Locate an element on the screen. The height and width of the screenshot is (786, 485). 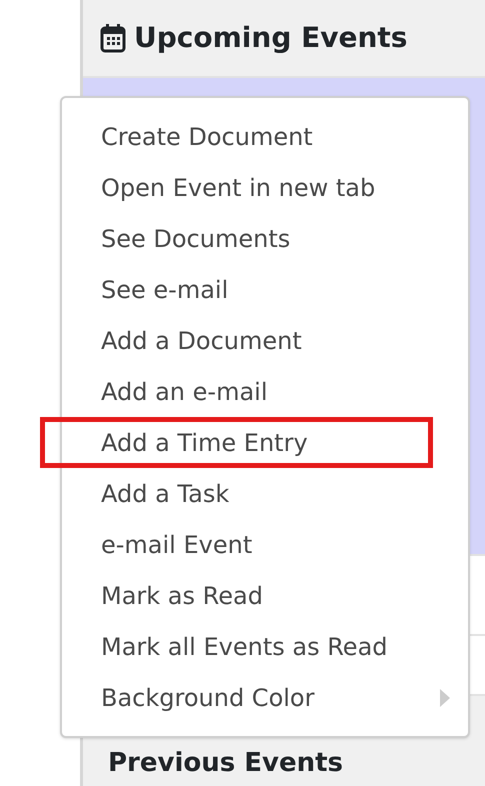
menu-item: Mark all Events as Read is located at coordinates (265, 646).